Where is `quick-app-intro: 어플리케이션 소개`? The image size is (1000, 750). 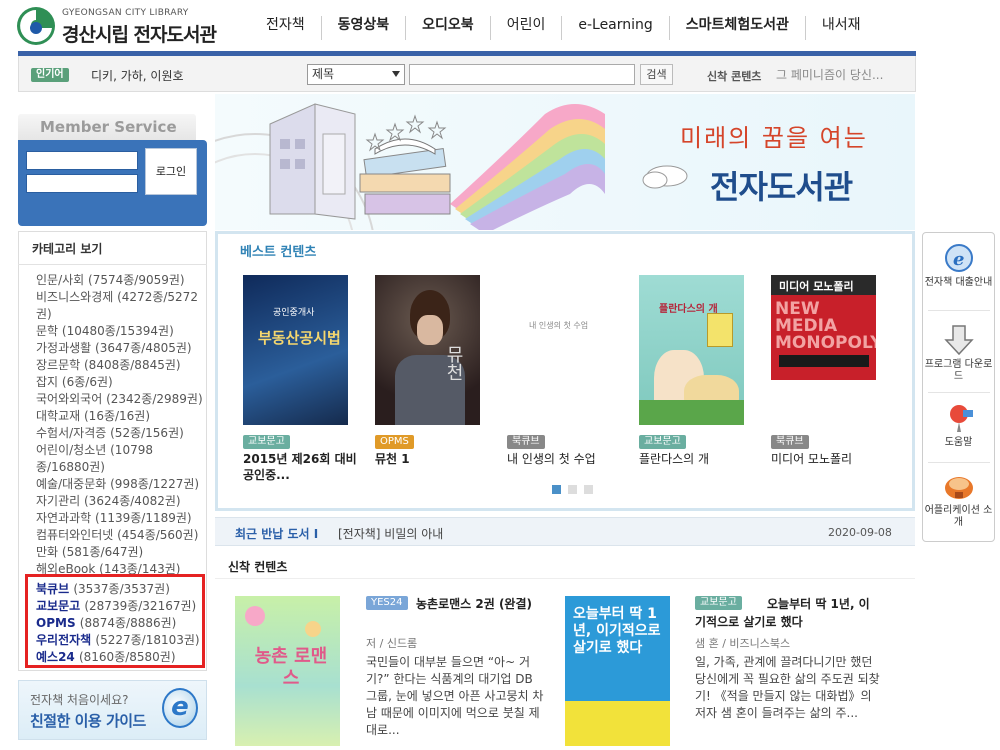
quick-app-intro: 어플리케이션 소개 is located at coordinates (958, 499).